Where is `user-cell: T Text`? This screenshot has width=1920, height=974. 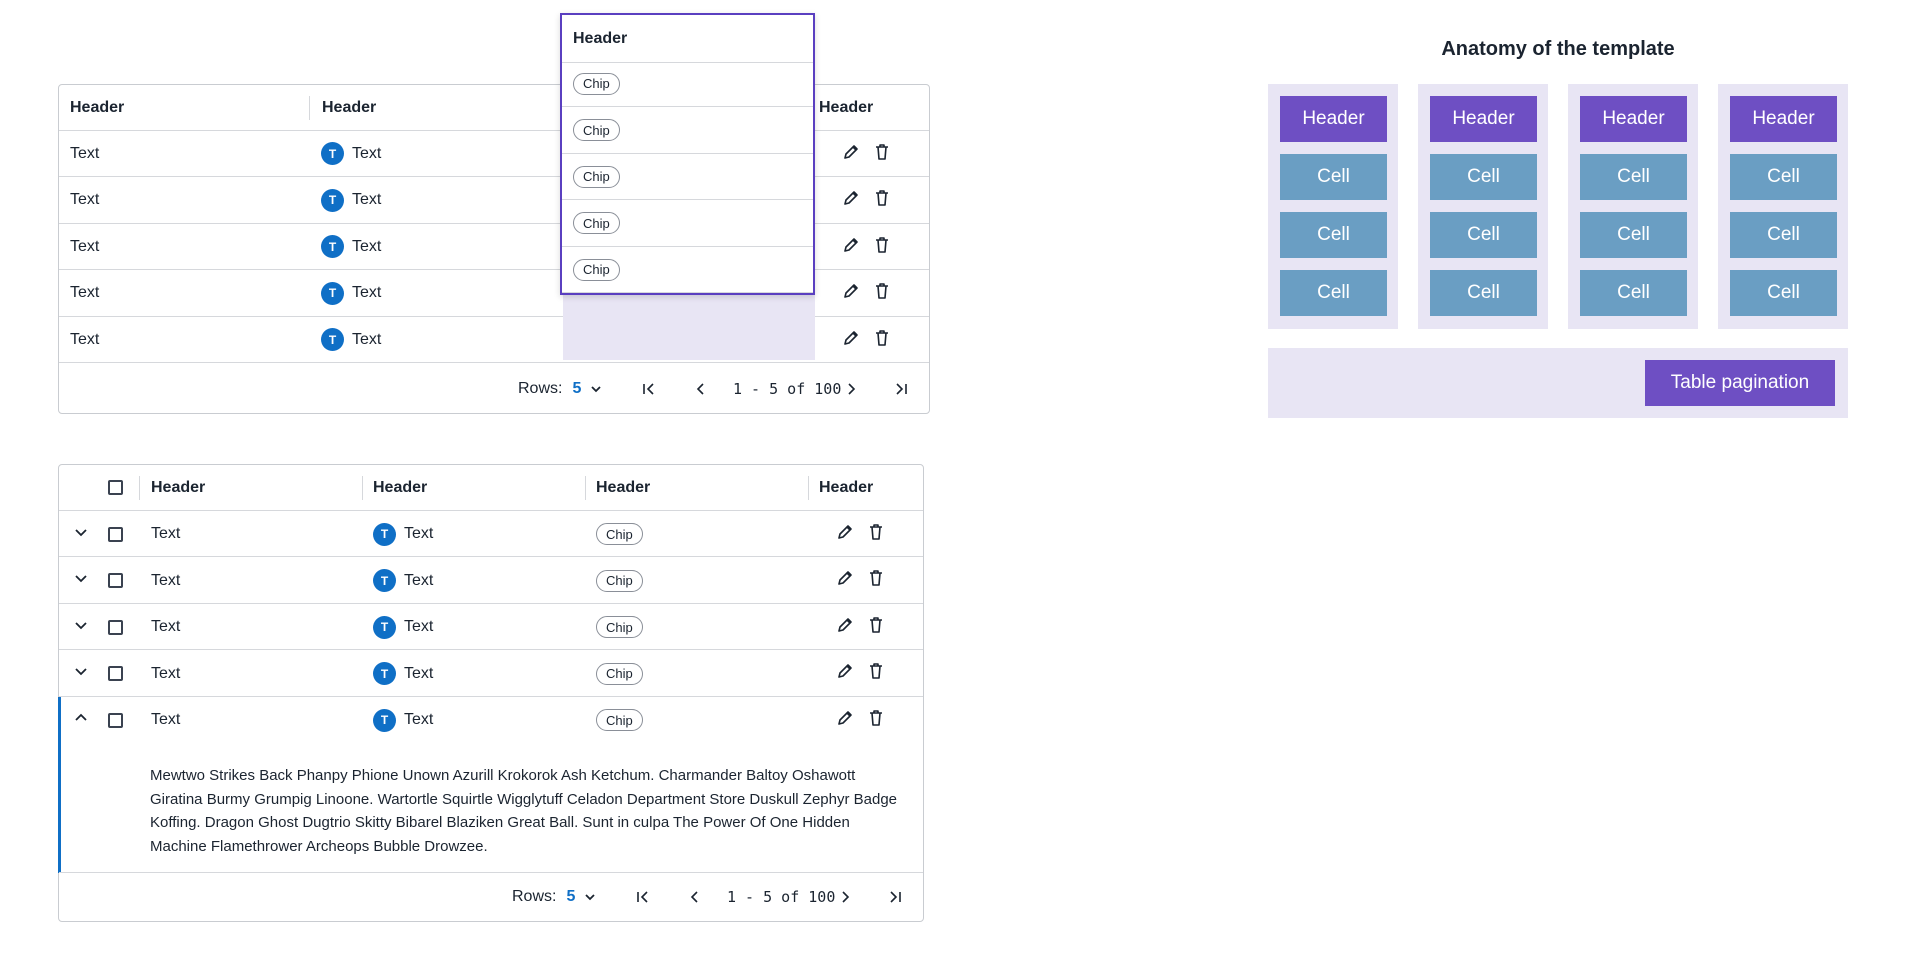 user-cell: T Text is located at coordinates (351, 200).